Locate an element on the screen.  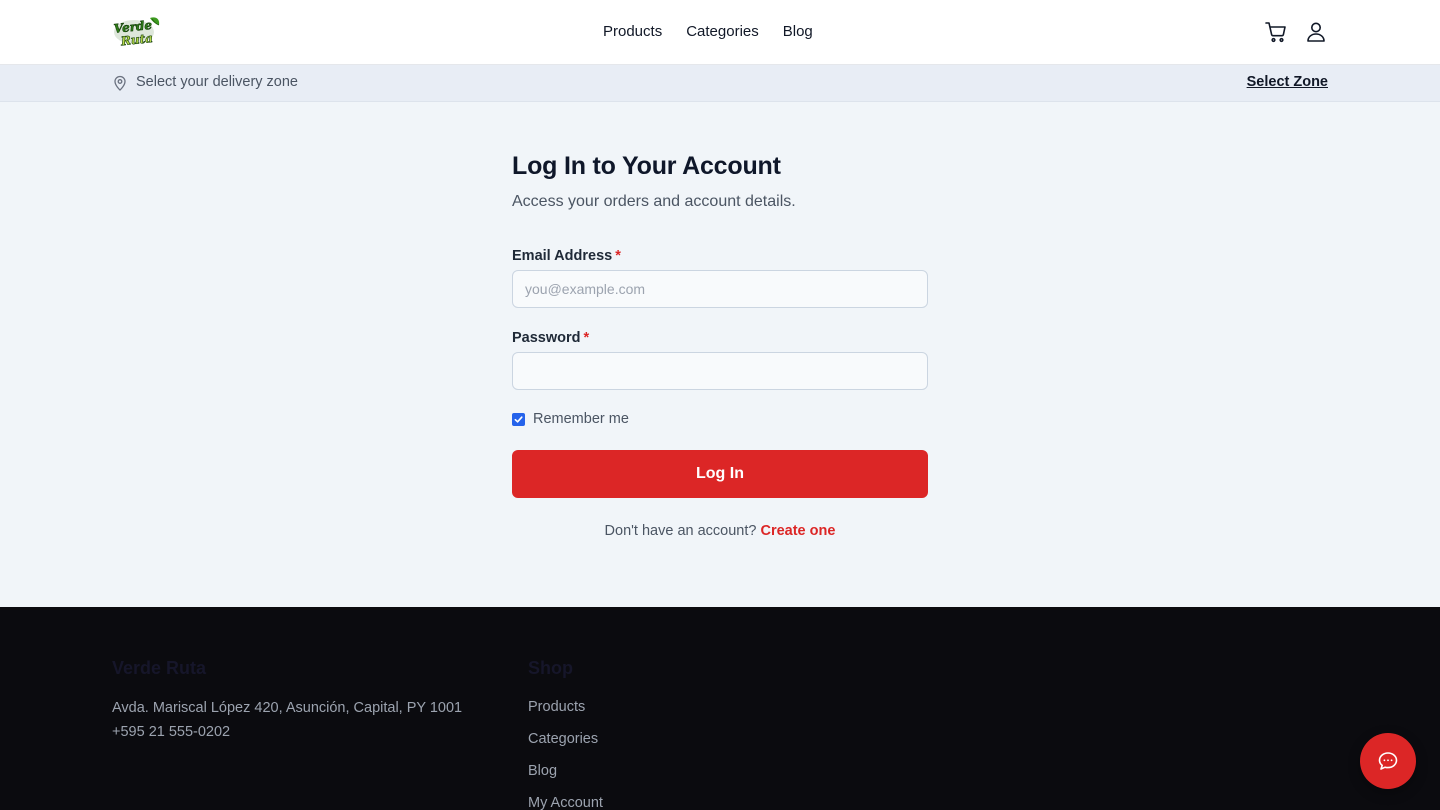
cart-icon is located at coordinates (1276, 32).